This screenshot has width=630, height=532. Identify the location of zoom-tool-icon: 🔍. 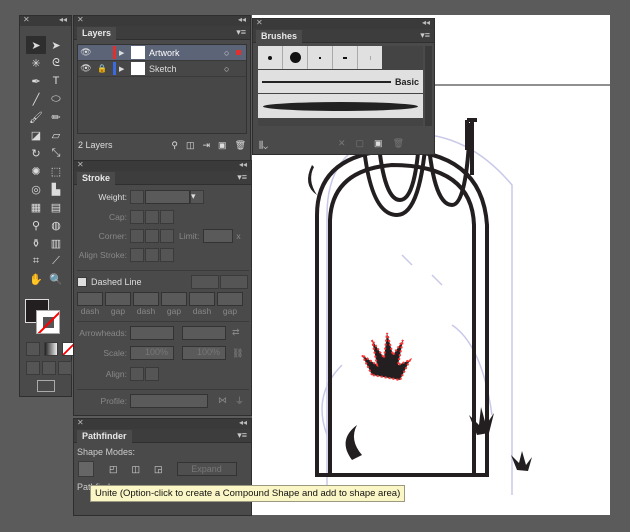
(56, 279).